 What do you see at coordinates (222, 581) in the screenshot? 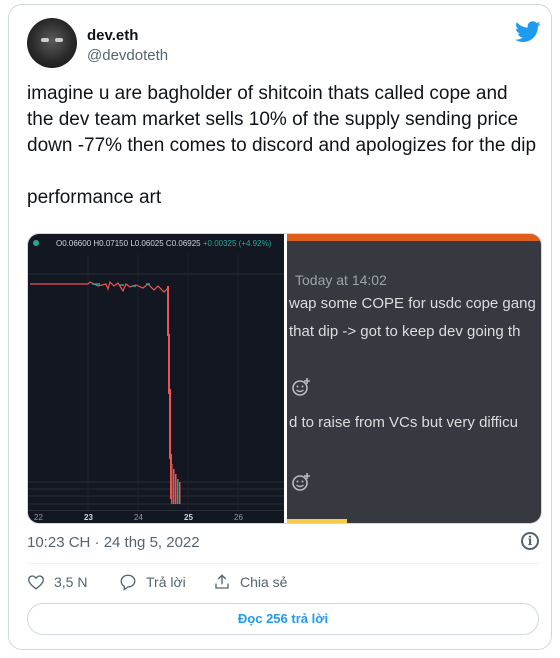
I see `share-icon` at bounding box center [222, 581].